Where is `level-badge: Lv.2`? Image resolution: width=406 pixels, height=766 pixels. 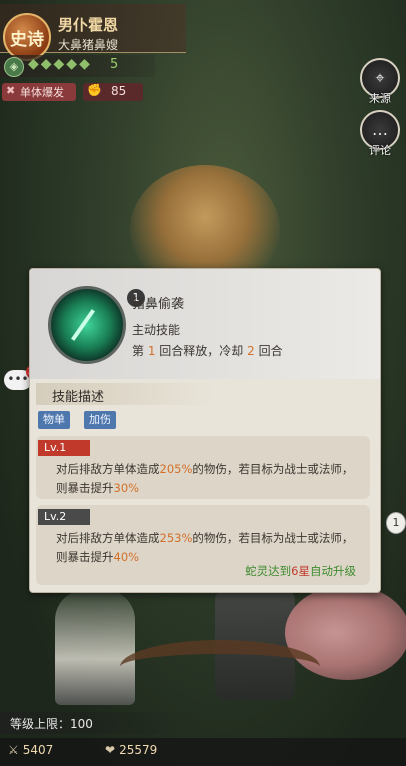 level-badge: Lv.2 is located at coordinates (64, 517).